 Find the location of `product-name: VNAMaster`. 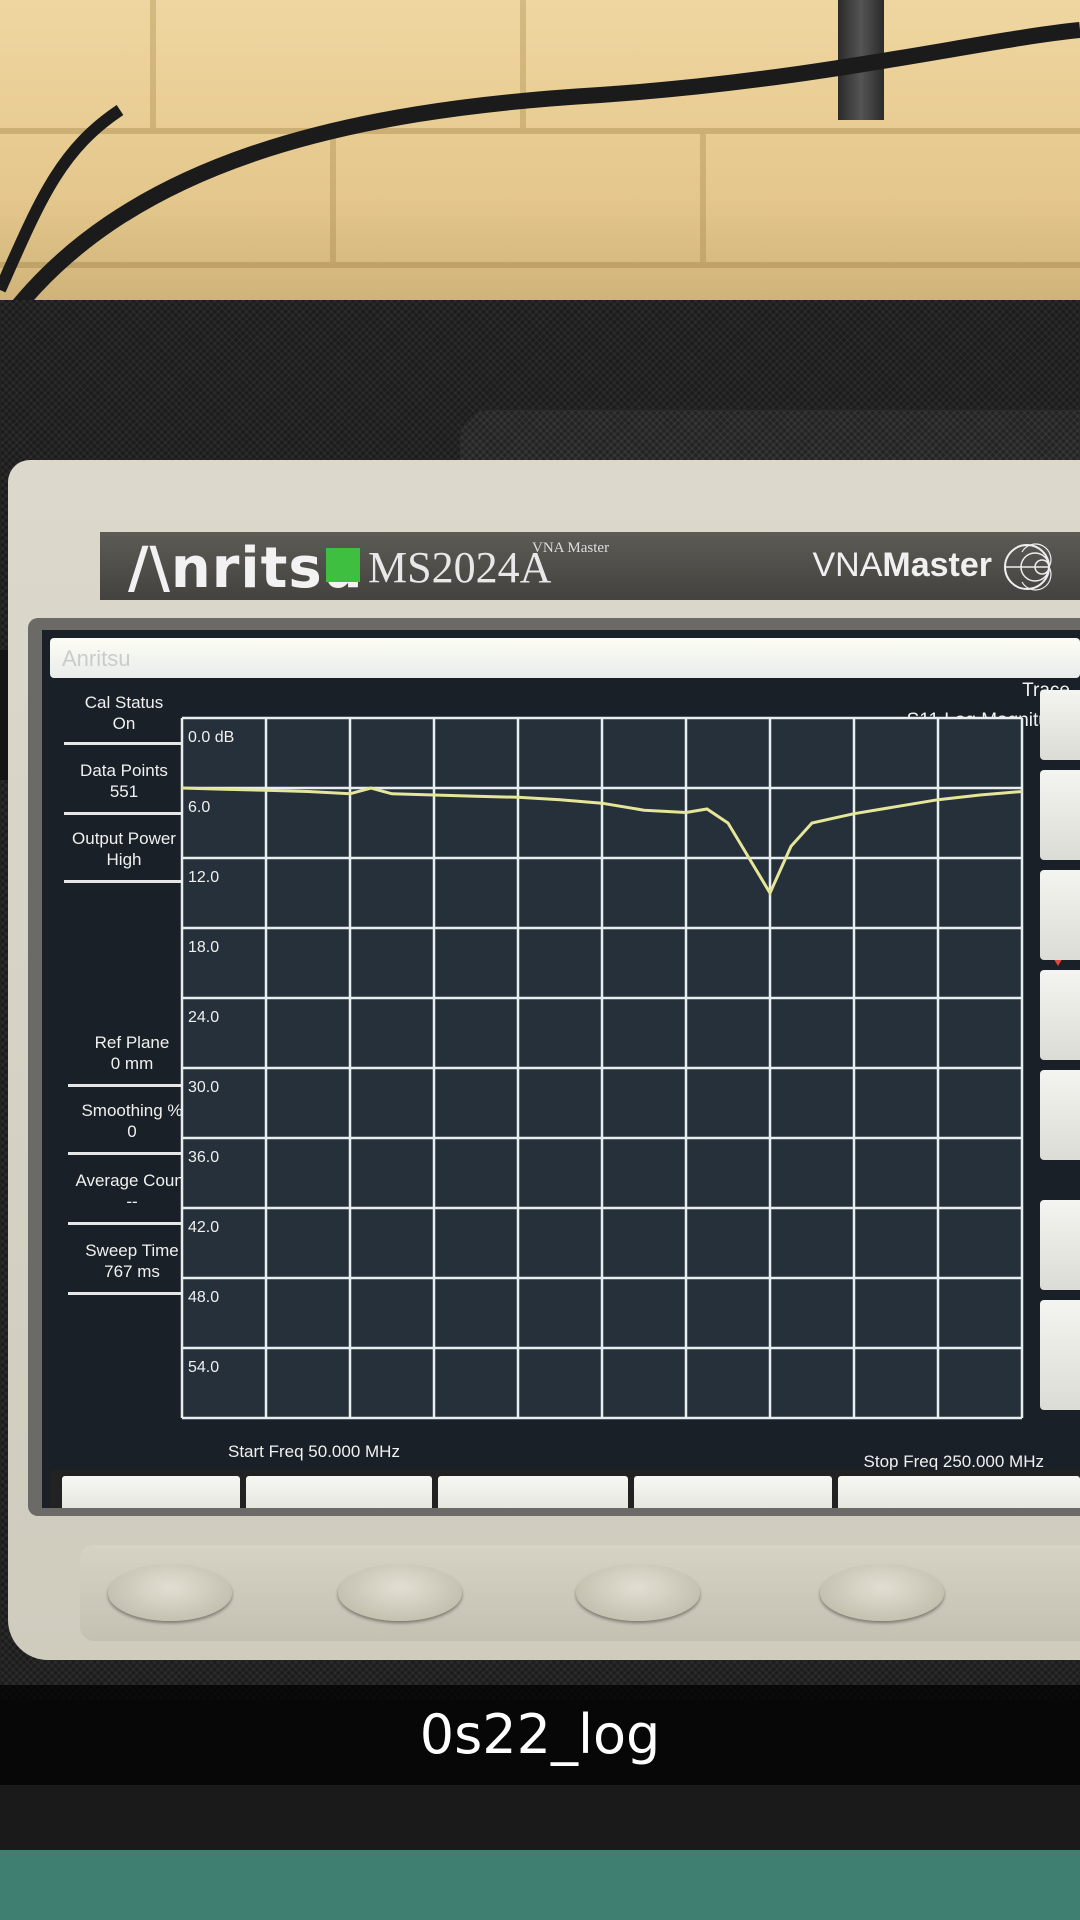

product-name: VNAMaster is located at coordinates (902, 565).